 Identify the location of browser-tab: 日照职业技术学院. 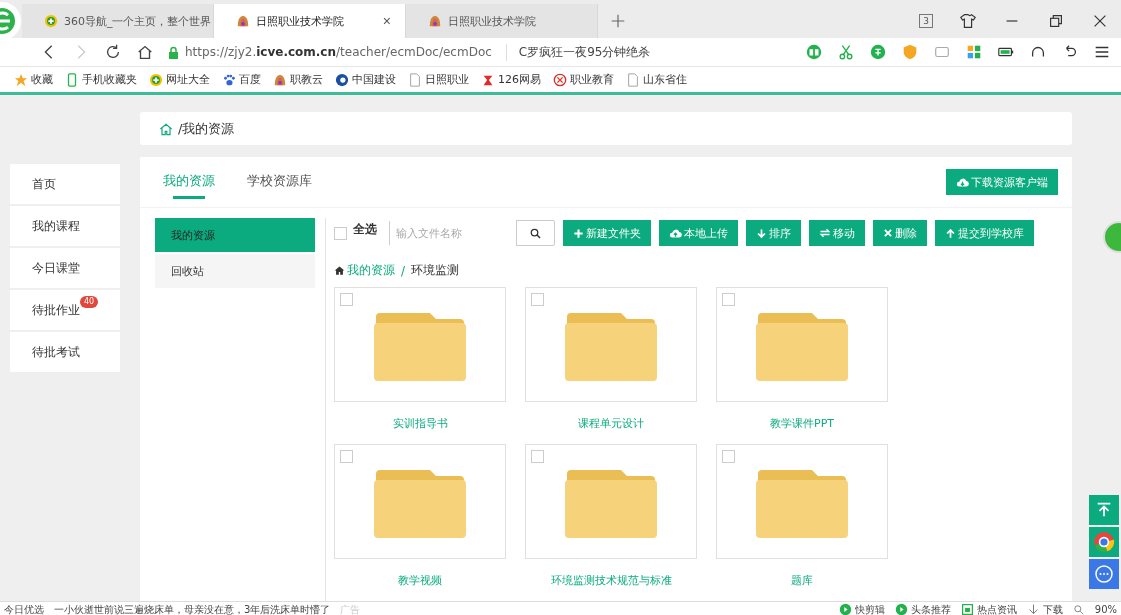
(502, 21).